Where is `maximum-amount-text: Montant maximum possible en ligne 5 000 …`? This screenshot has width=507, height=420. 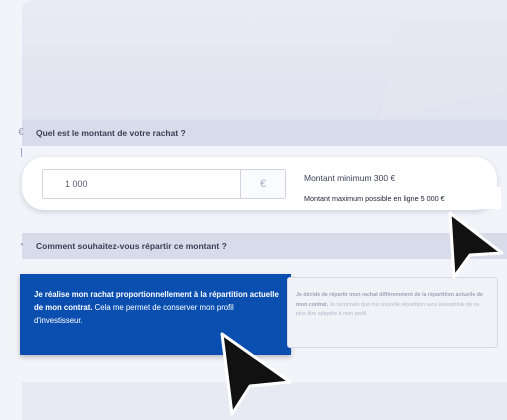 maximum-amount-text: Montant maximum possible en ligne 5 000 … is located at coordinates (374, 198).